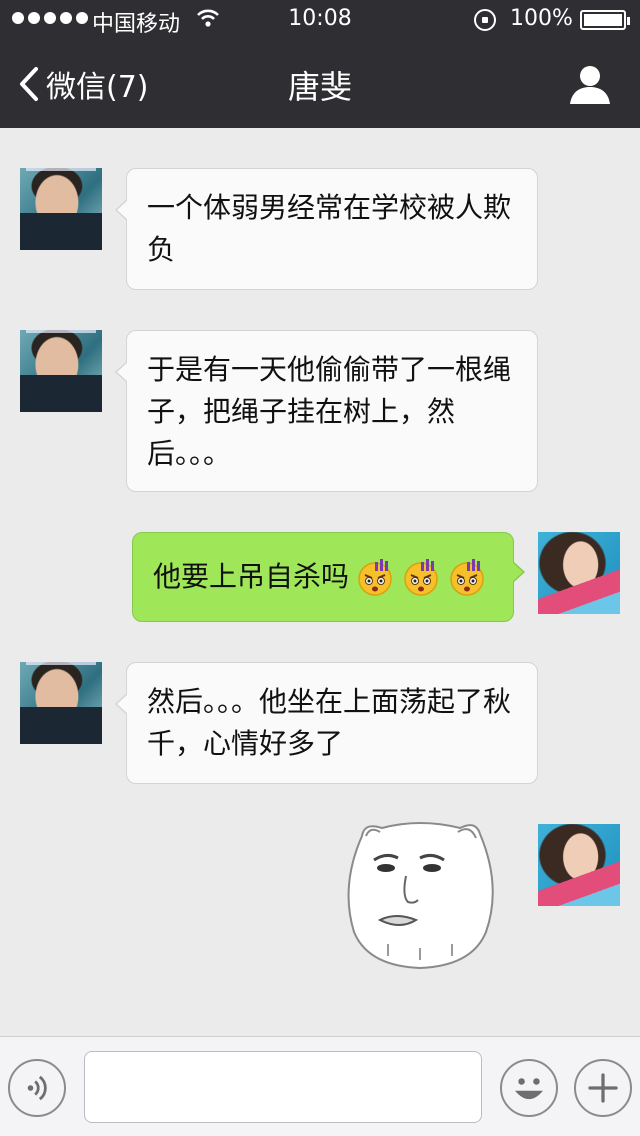  I want to click on rotation-lock-icon, so click(485, 20).